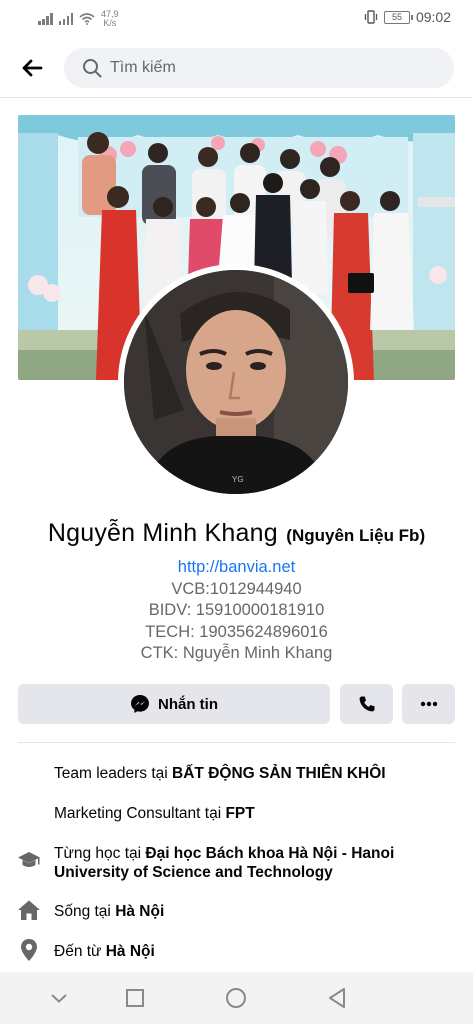  Describe the element at coordinates (188, 704) in the screenshot. I see `message-button-label: Nhắn tin` at that location.